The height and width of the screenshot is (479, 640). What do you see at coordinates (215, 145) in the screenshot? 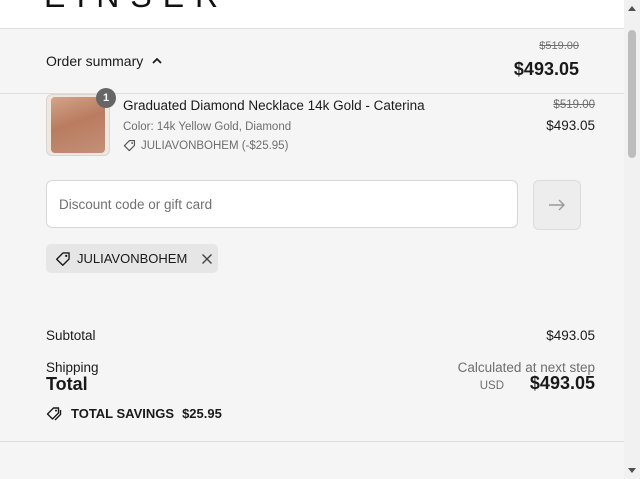
I see `product-discount-text: JULIAVONBOHEM (-$25.95)` at bounding box center [215, 145].